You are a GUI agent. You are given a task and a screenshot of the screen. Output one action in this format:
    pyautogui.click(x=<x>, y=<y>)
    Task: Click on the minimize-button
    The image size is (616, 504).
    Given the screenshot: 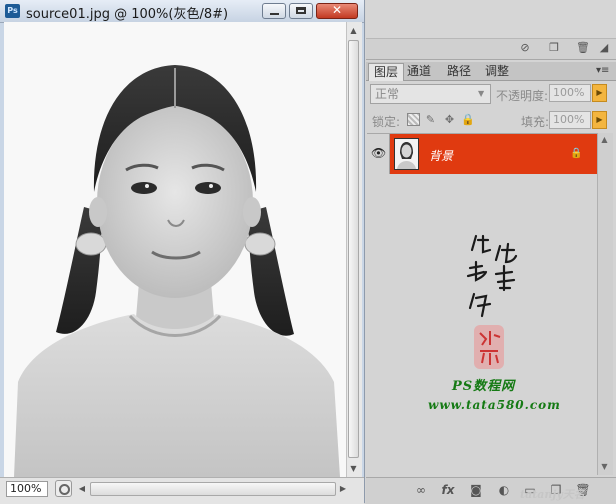 What is the action you would take?
    pyautogui.click(x=274, y=11)
    